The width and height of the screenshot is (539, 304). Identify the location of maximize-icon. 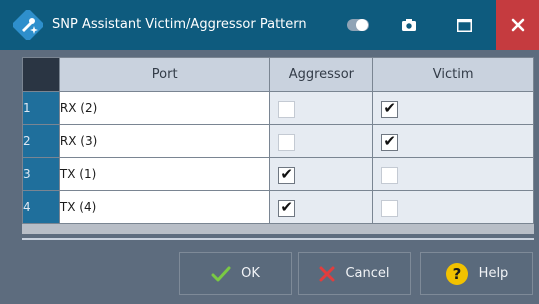
(464, 25).